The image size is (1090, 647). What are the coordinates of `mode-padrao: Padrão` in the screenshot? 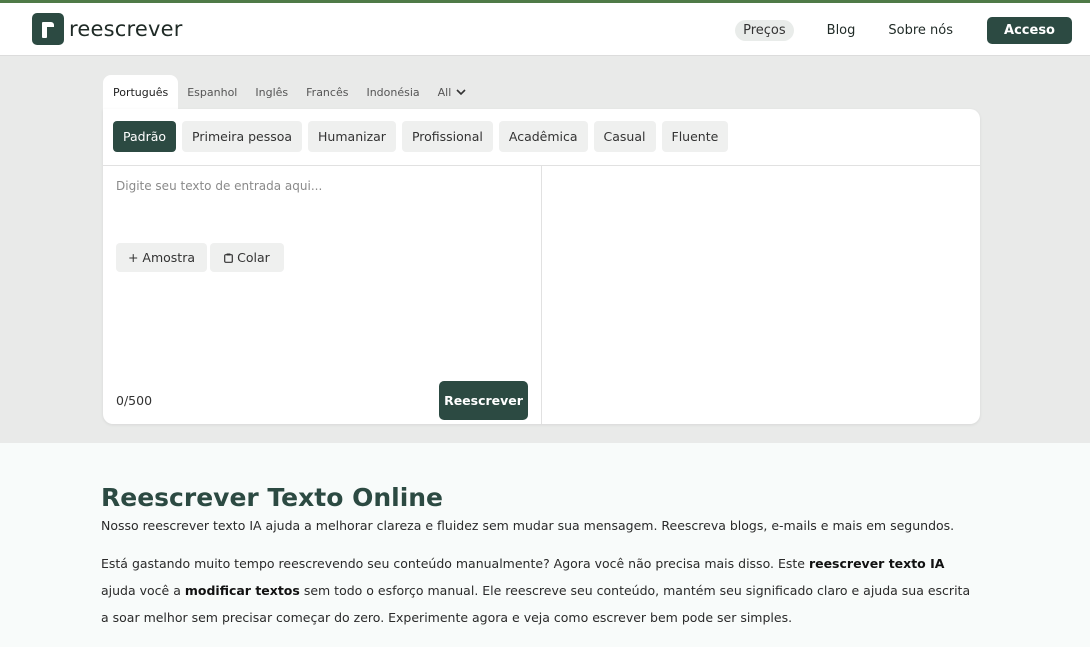 It's located at (145, 136).